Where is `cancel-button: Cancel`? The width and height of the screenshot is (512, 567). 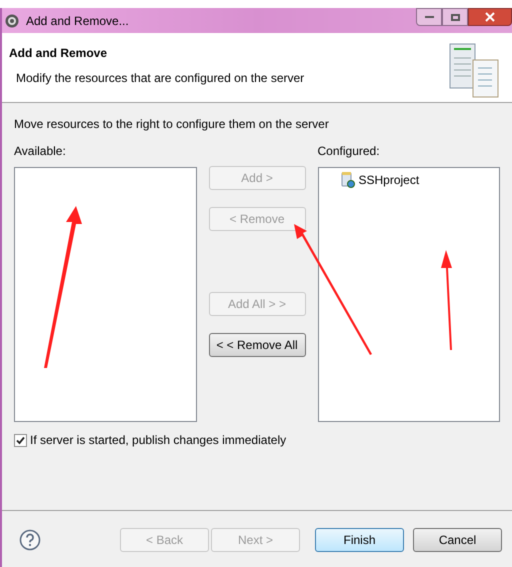
cancel-button: Cancel is located at coordinates (457, 540).